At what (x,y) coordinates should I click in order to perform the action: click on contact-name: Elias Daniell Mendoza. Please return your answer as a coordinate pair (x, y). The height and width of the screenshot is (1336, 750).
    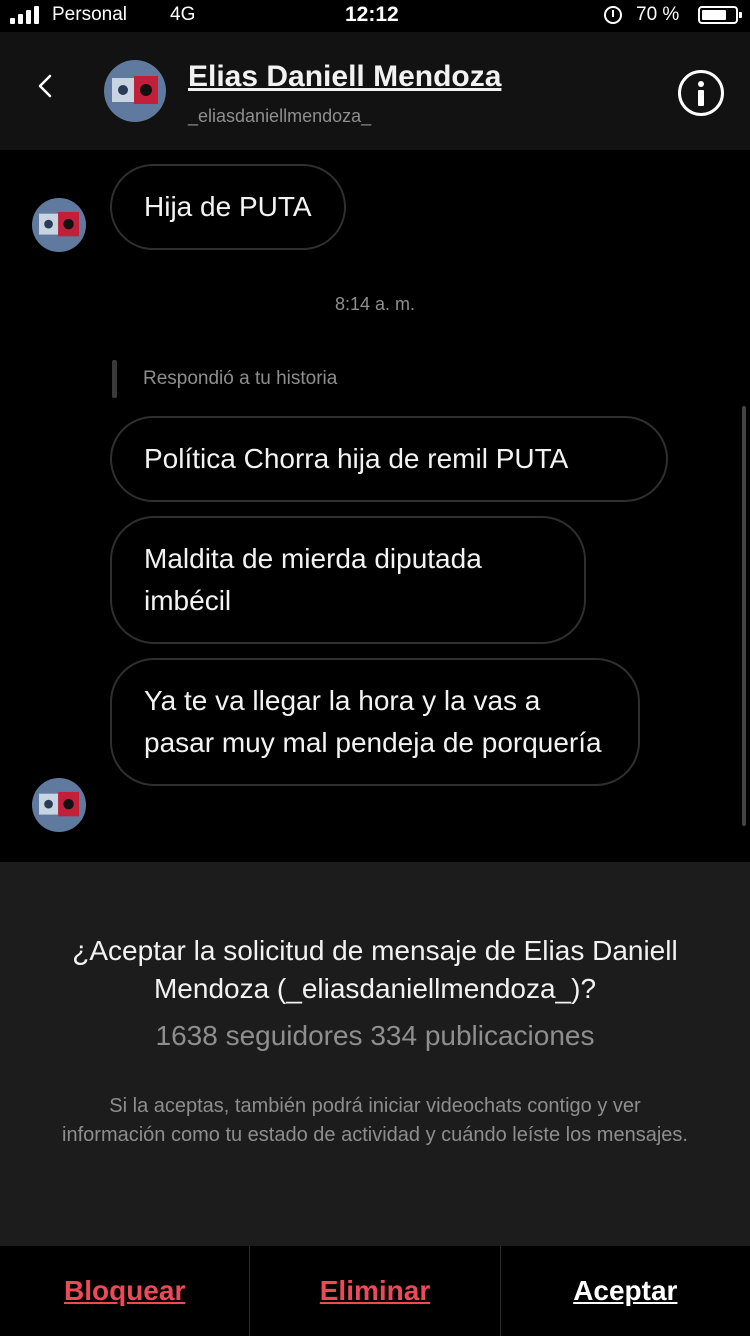
    Looking at the image, I should click on (344, 77).